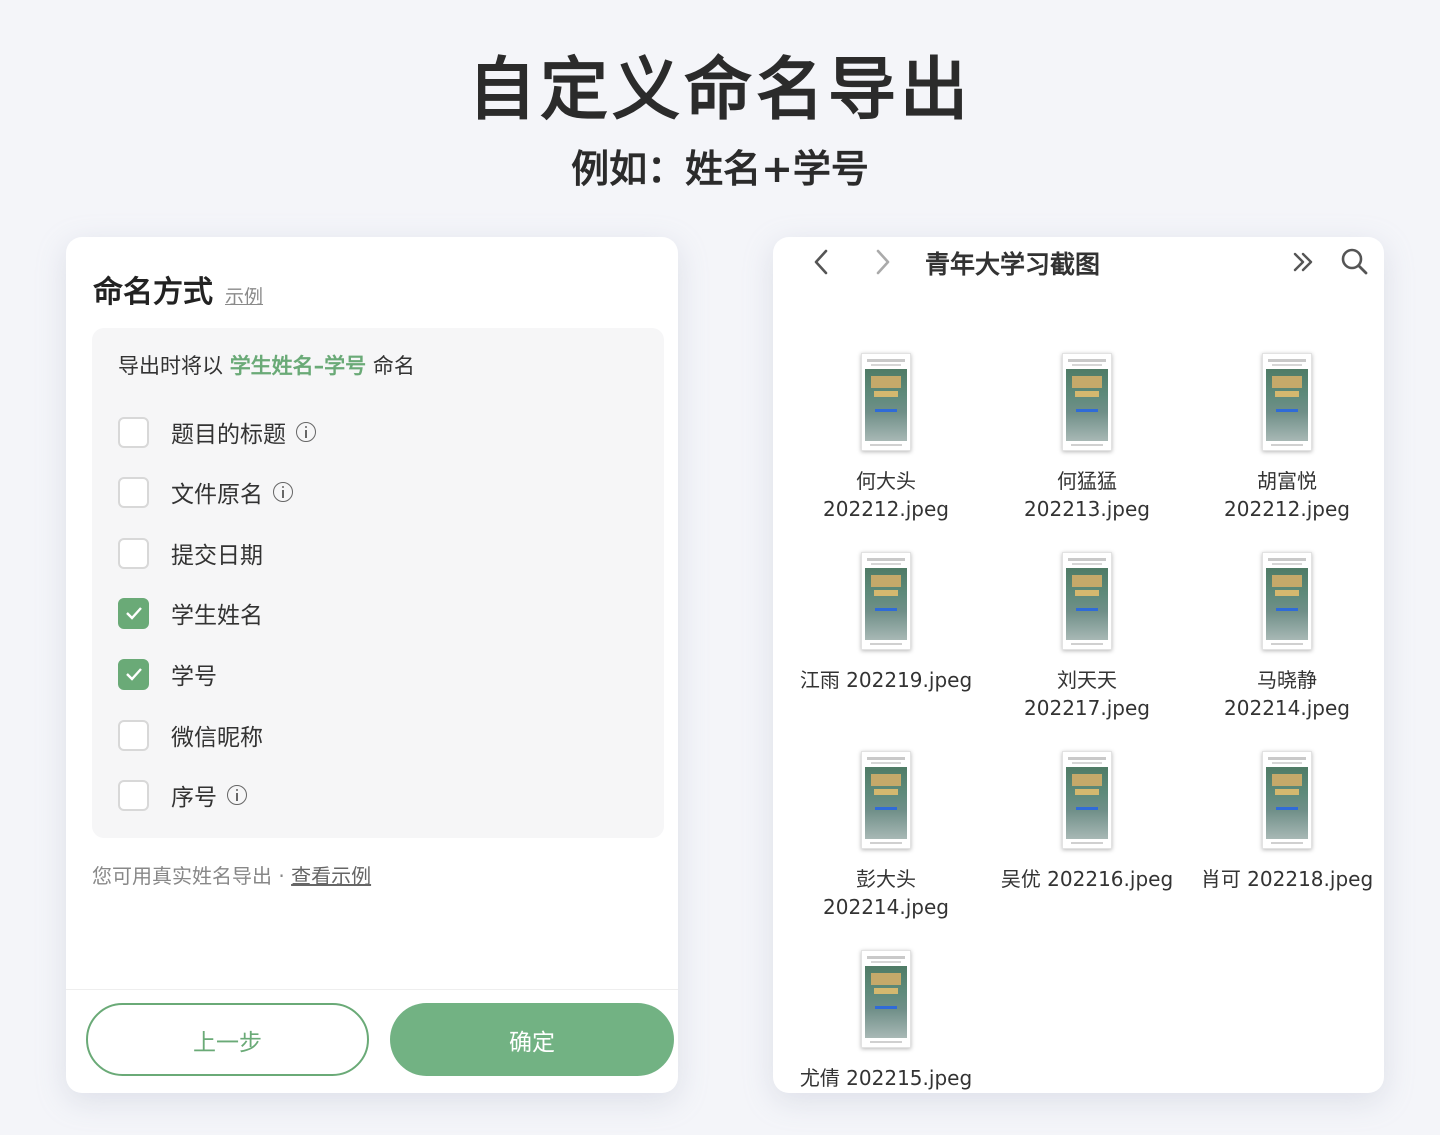 The image size is (1440, 1135). Describe the element at coordinates (886, 495) in the screenshot. I see `file-name: 何大头 202212.jpeg` at that location.